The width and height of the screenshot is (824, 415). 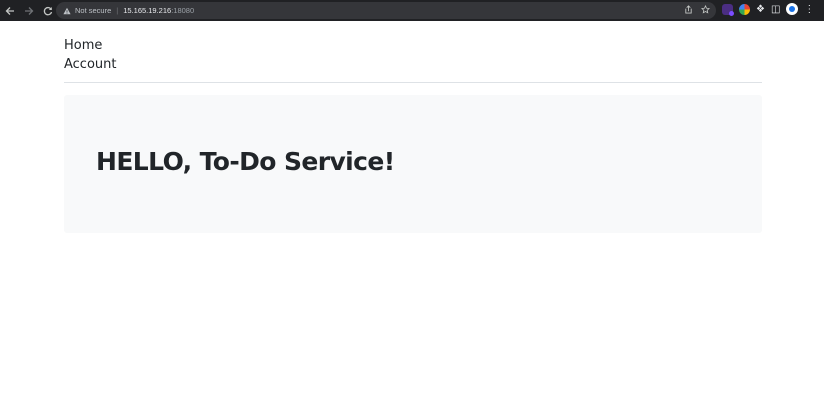 I want to click on nav-item-account: Account, so click(x=413, y=64).